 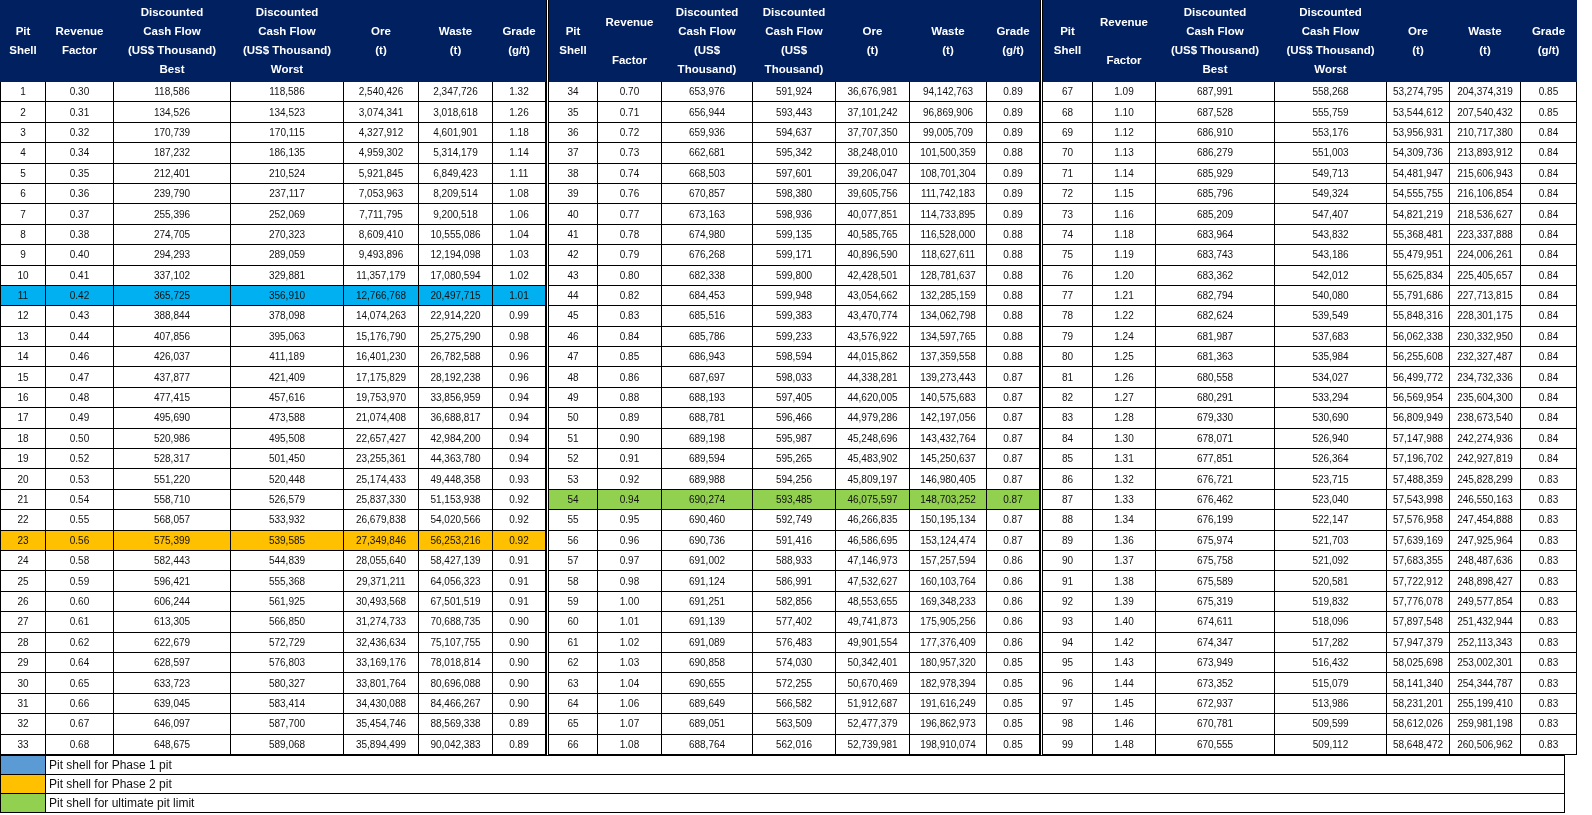 I want to click on table-cell: 542,012, so click(x=1330, y=275).